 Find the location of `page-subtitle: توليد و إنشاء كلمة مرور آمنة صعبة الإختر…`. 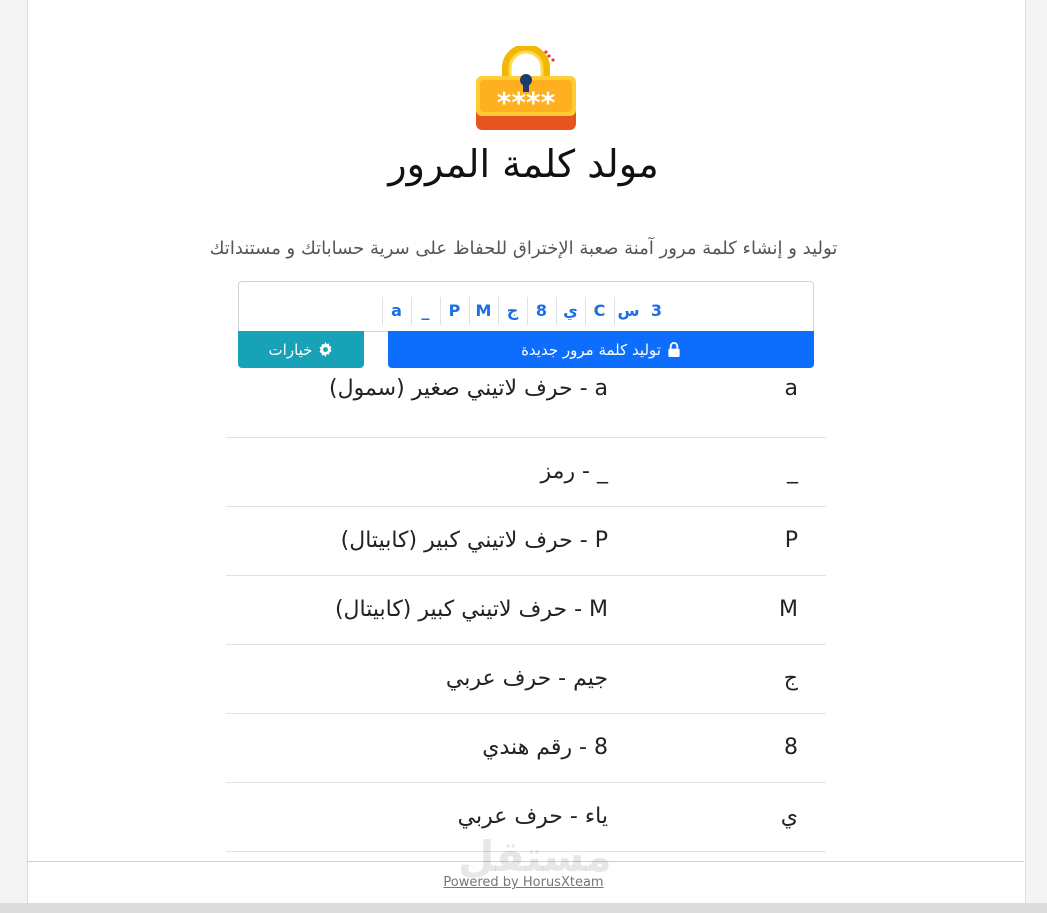

page-subtitle: توليد و إنشاء كلمة مرور آمنة صعبة الإختر… is located at coordinates (523, 248).